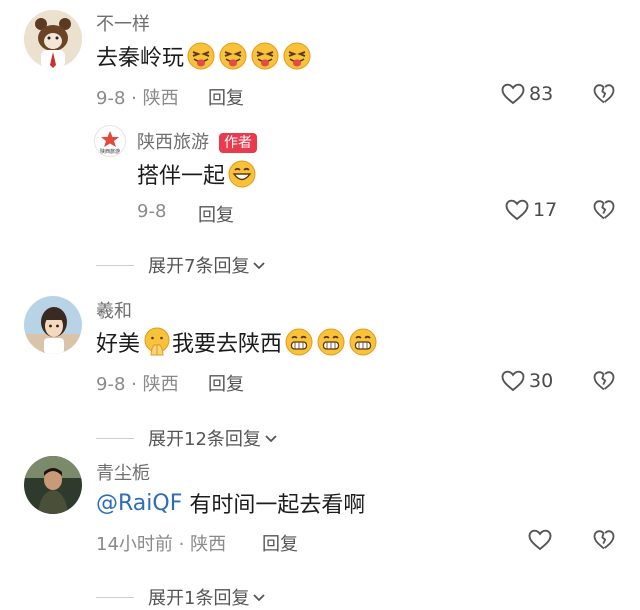  I want to click on like-button: 17, so click(530, 210).